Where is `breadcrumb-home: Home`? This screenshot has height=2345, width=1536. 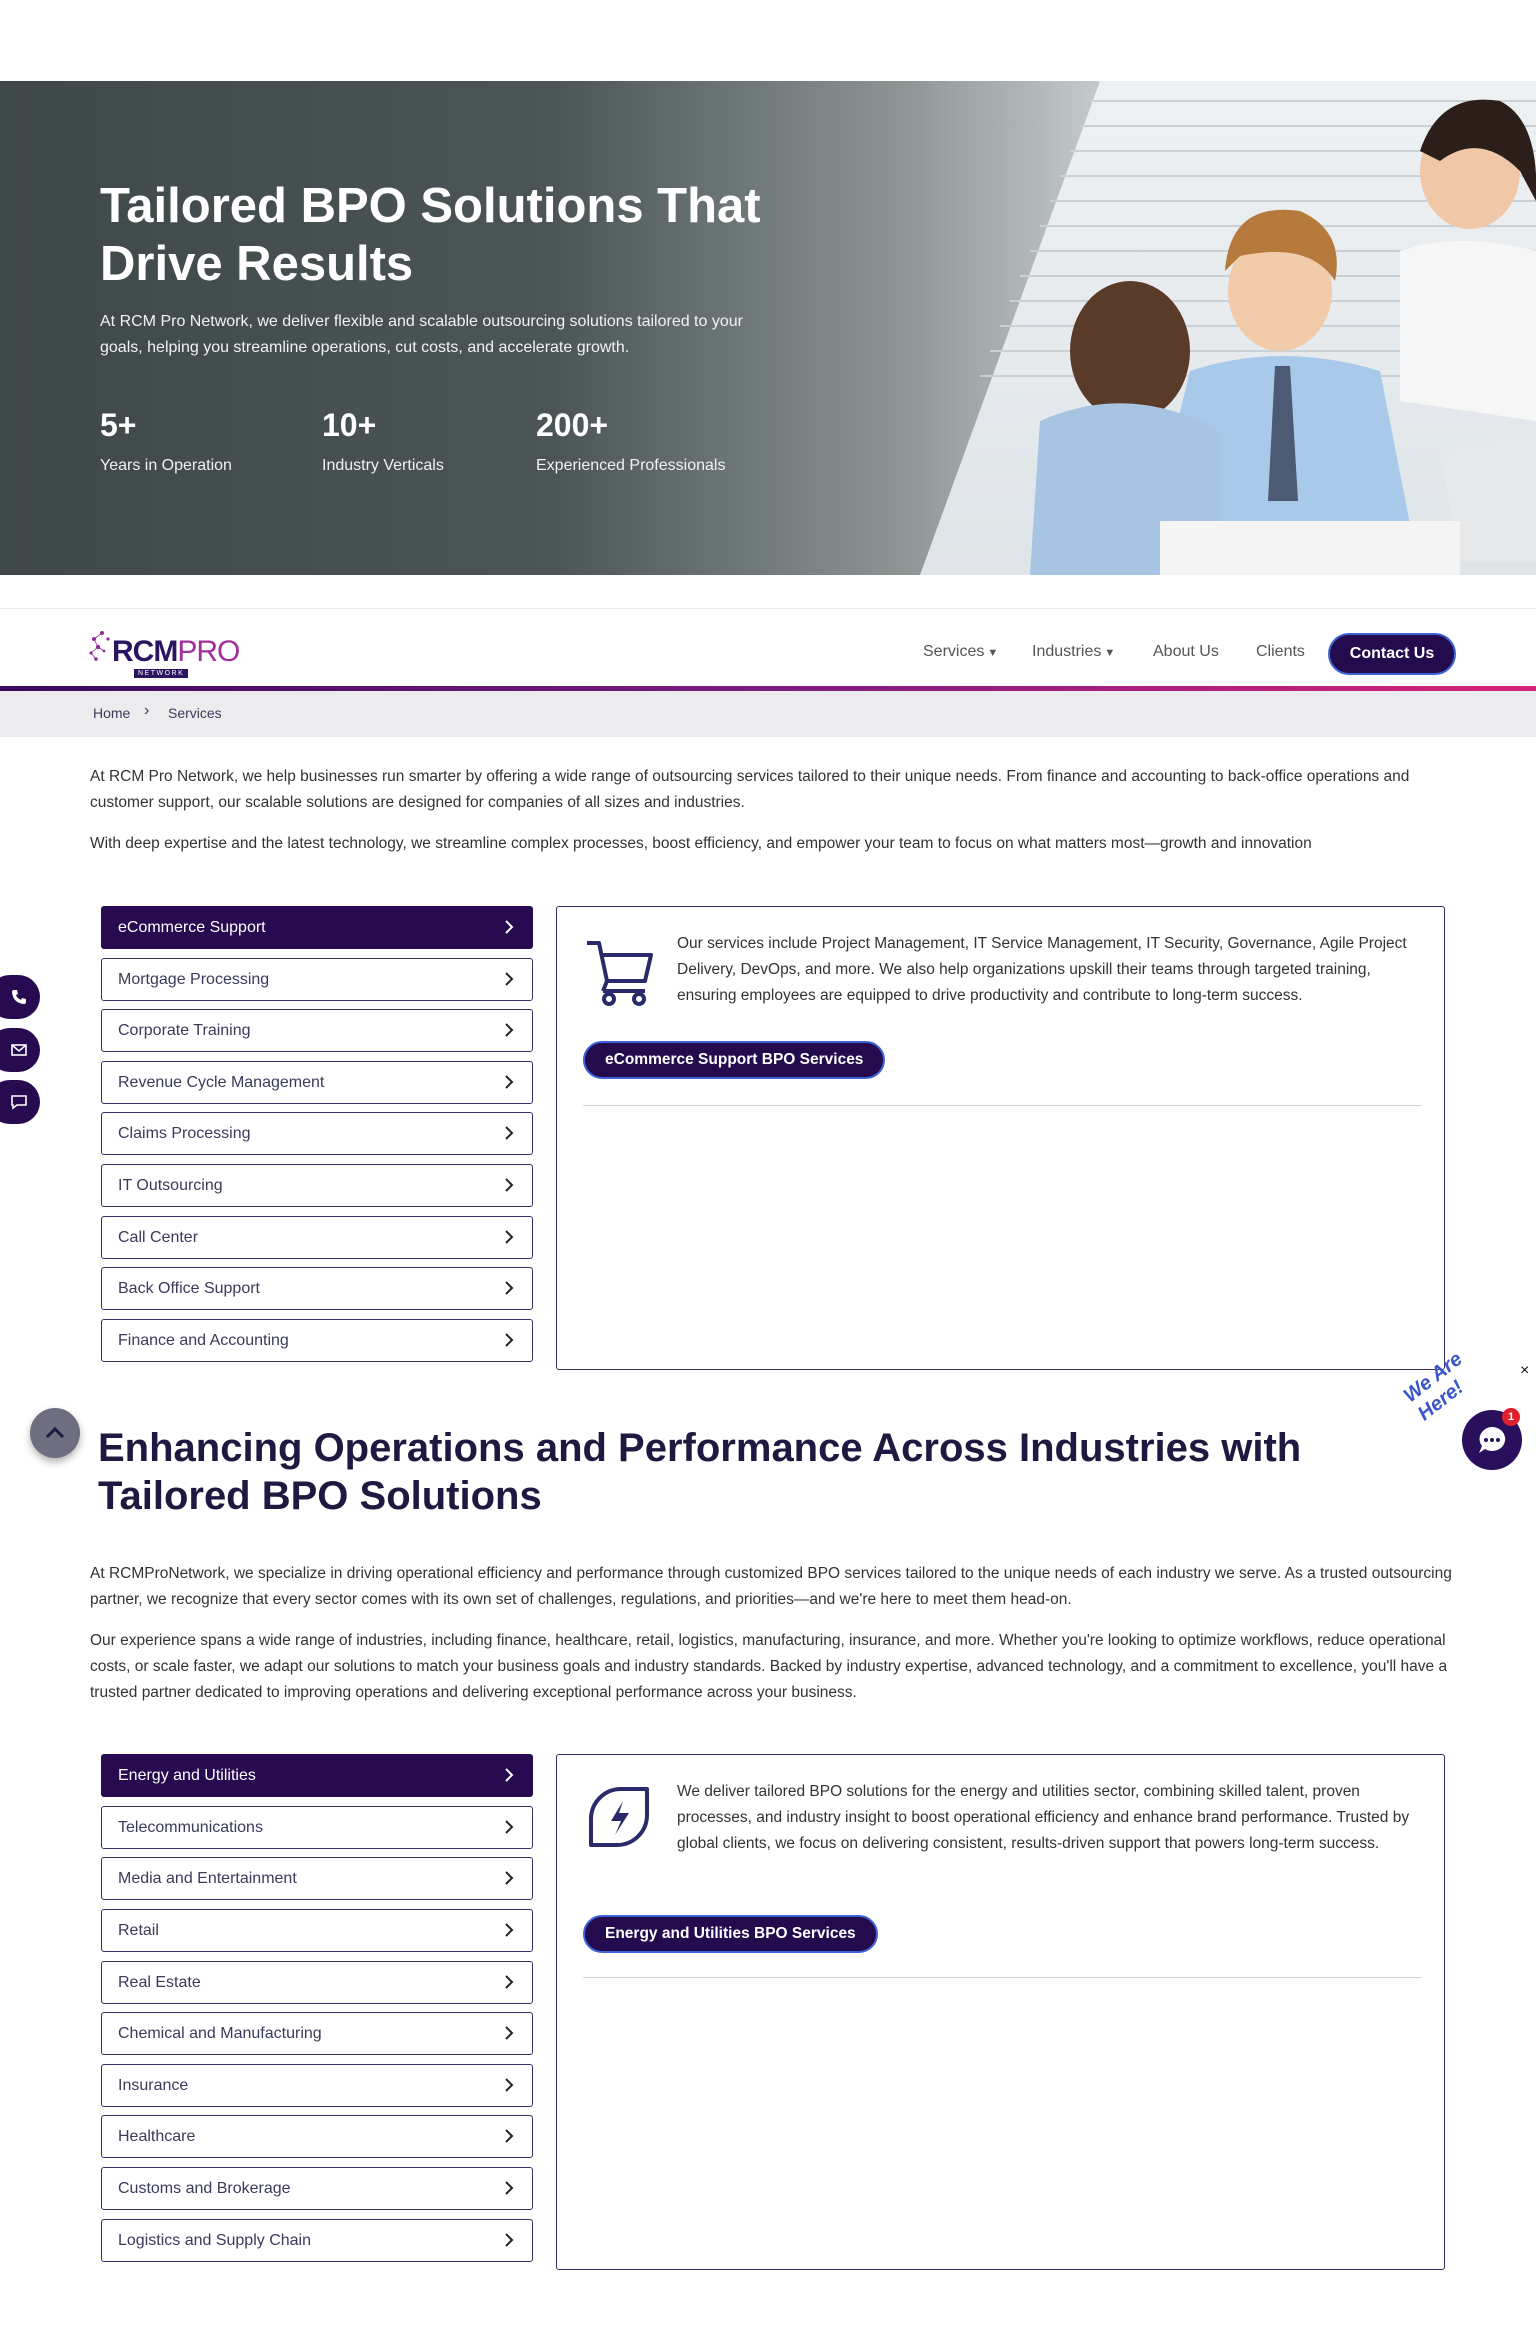
breadcrumb-home: Home is located at coordinates (111, 713).